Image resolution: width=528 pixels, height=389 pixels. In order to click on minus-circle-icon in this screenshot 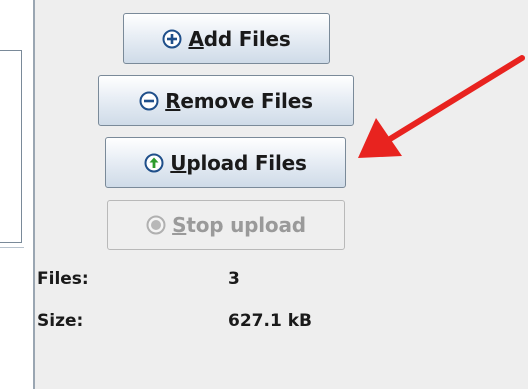, I will do `click(149, 100)`.